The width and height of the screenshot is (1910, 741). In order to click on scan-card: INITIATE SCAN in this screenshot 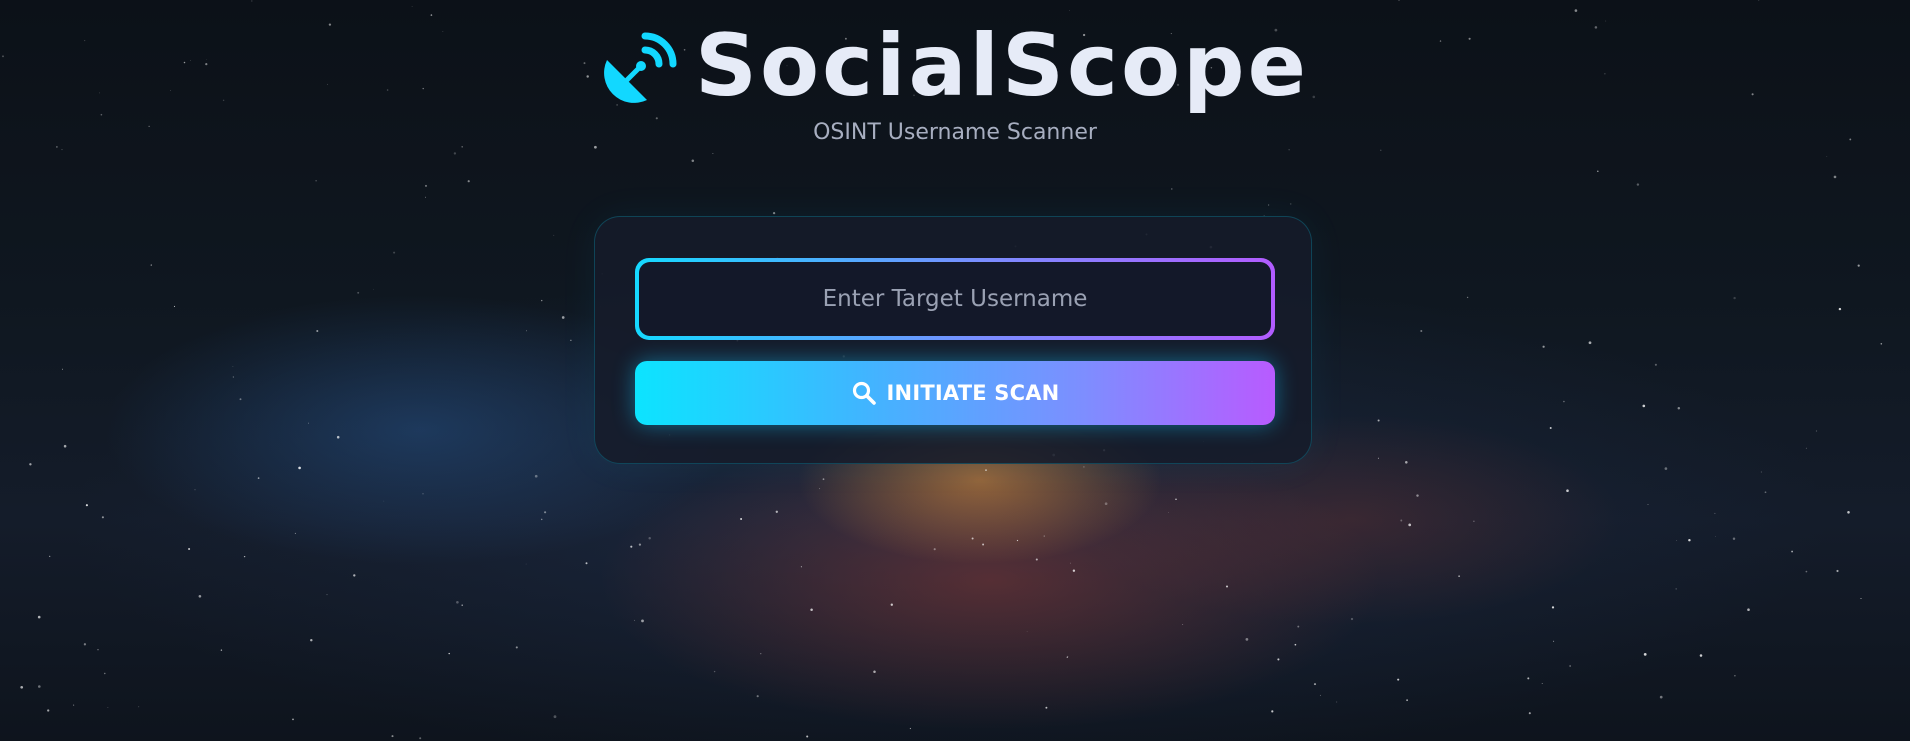, I will do `click(953, 340)`.